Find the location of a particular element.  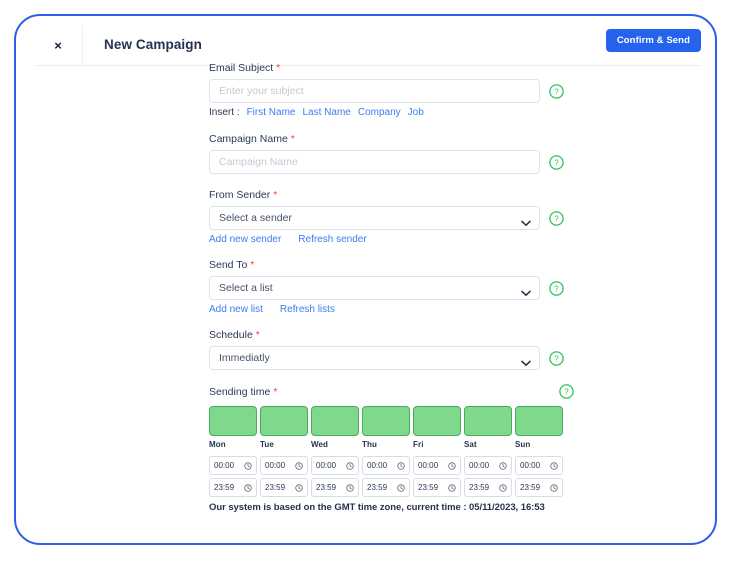

end-time-sat: 23:59 is located at coordinates (488, 487).